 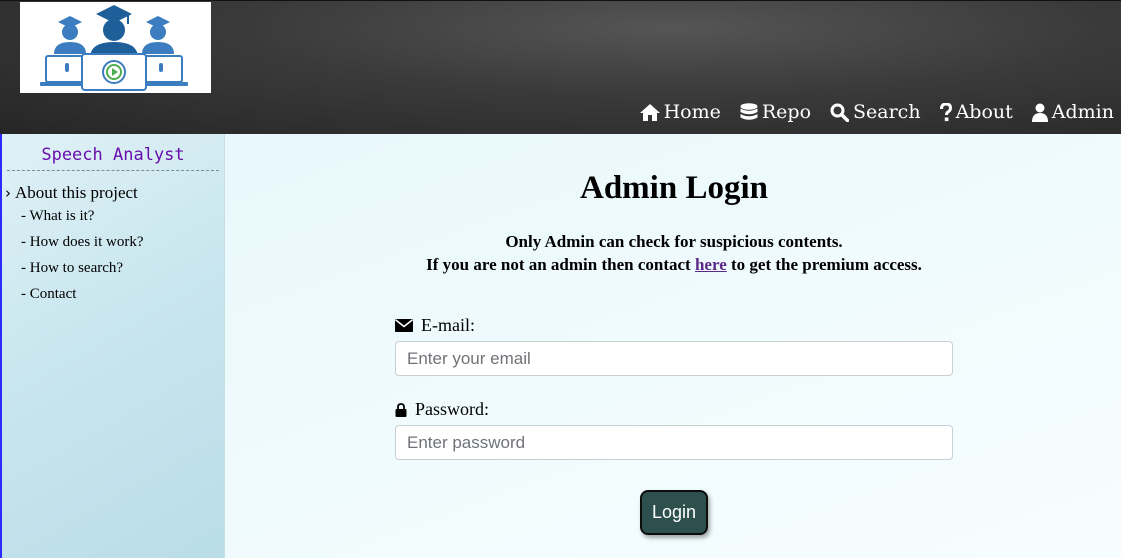 I want to click on password-label: Password:, so click(x=442, y=409).